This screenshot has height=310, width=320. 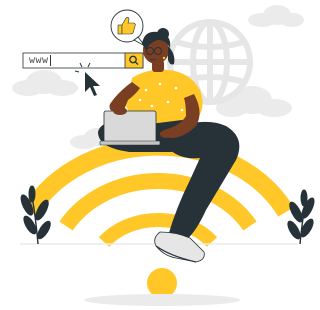 What do you see at coordinates (301, 217) in the screenshot?
I see `right-plant-decoration` at bounding box center [301, 217].